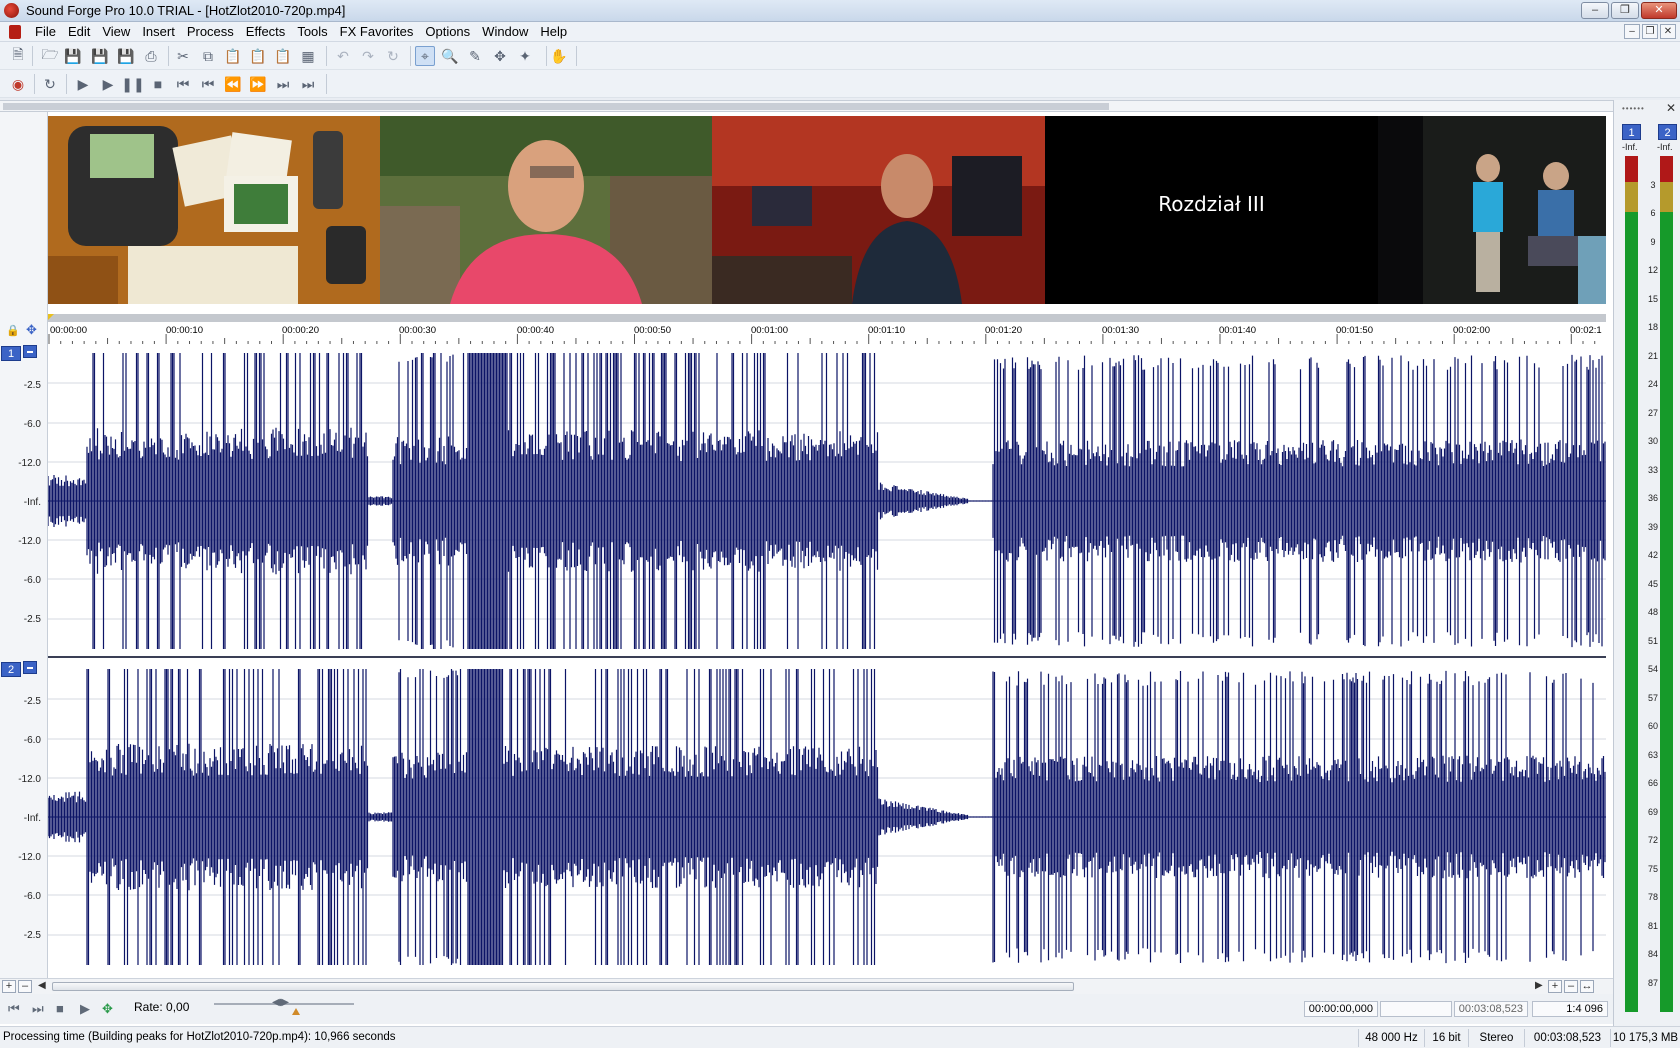  What do you see at coordinates (151, 56) in the screenshot?
I see `print-icon: ⎙` at bounding box center [151, 56].